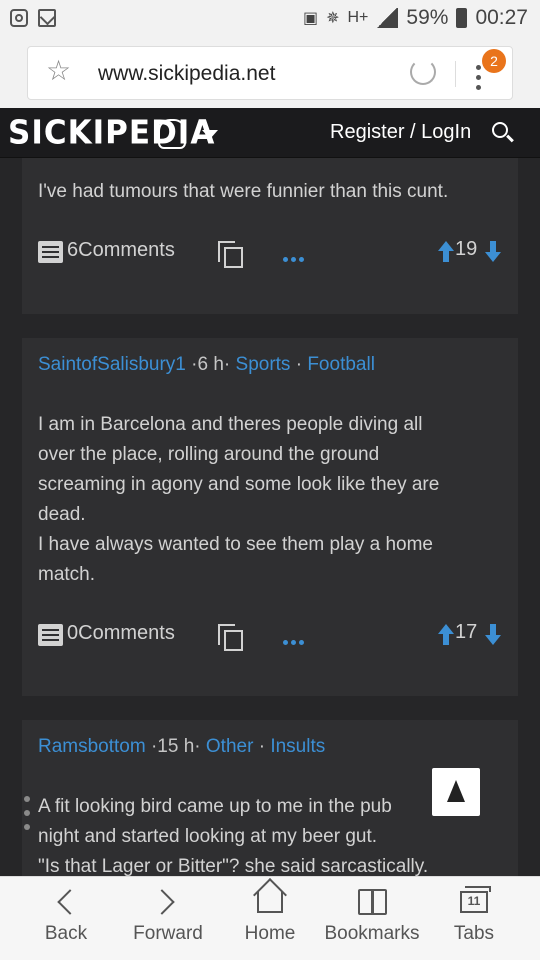  What do you see at coordinates (92, 746) in the screenshot?
I see `author-link: Ramsbottom` at bounding box center [92, 746].